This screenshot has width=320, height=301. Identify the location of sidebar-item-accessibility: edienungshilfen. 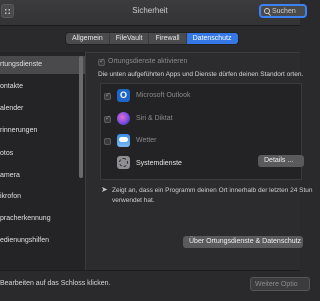
(24, 241).